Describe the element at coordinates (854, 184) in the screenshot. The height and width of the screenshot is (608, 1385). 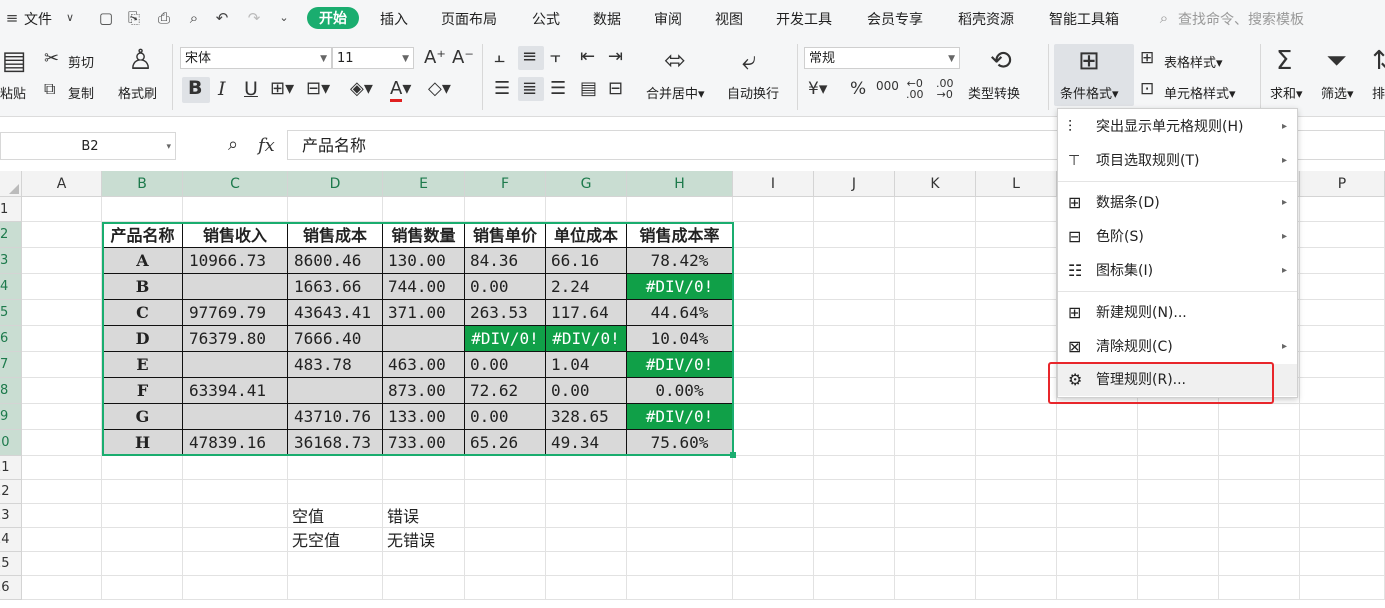
I see `column-header-j: J` at that location.